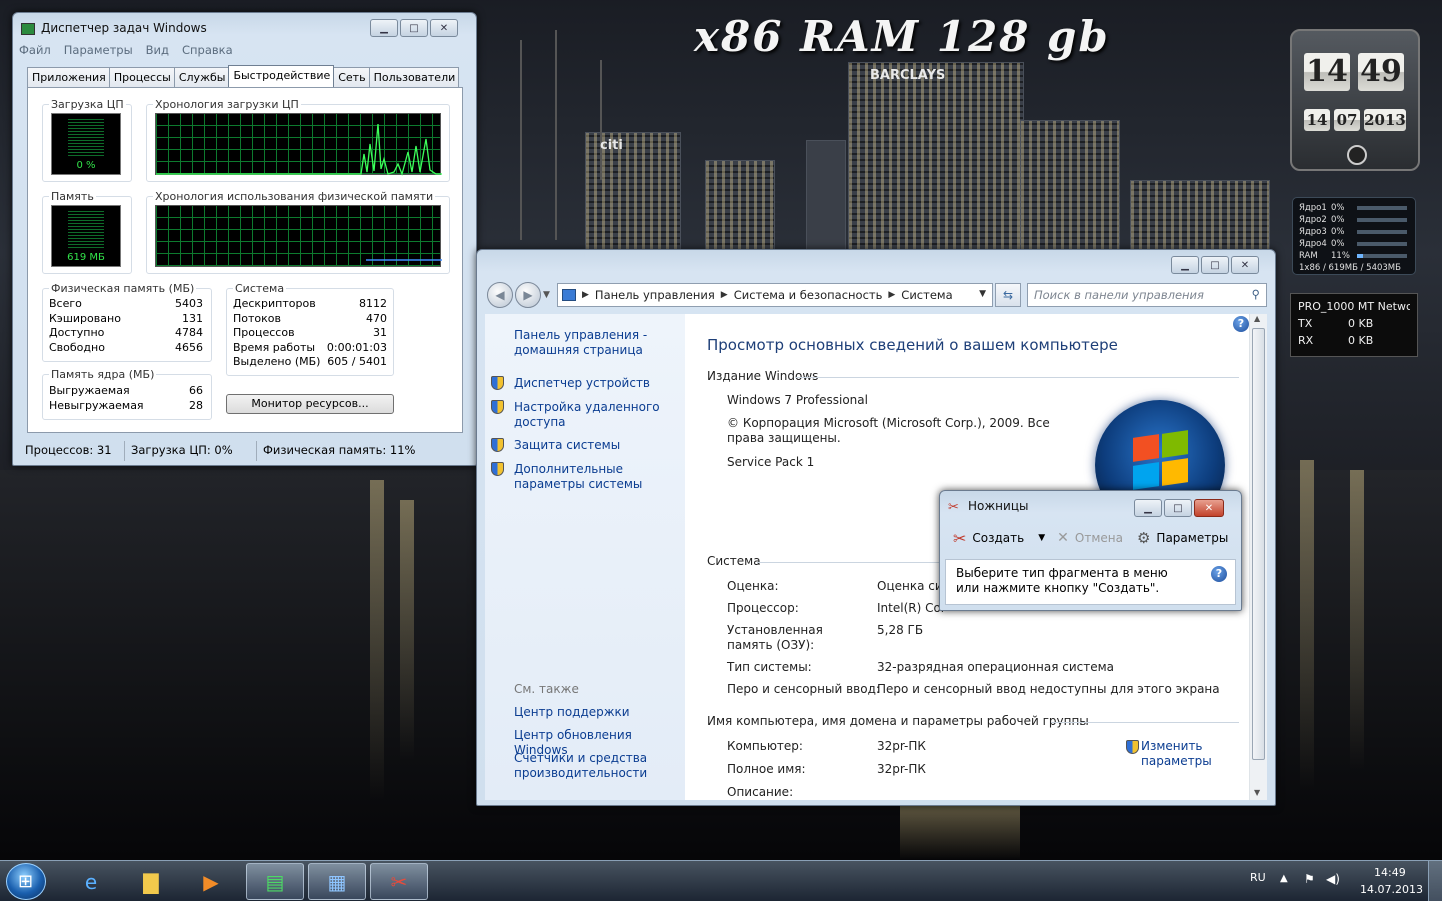  Describe the element at coordinates (1313, 208) in the screenshot. I see `core-label: Ядро1` at that location.